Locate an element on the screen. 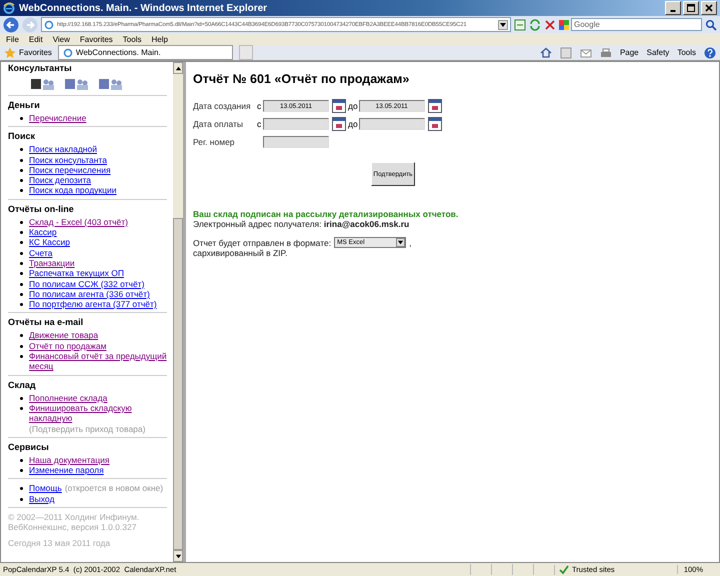 The height and width of the screenshot is (576, 720). field-label: Рег. номер is located at coordinates (214, 142).